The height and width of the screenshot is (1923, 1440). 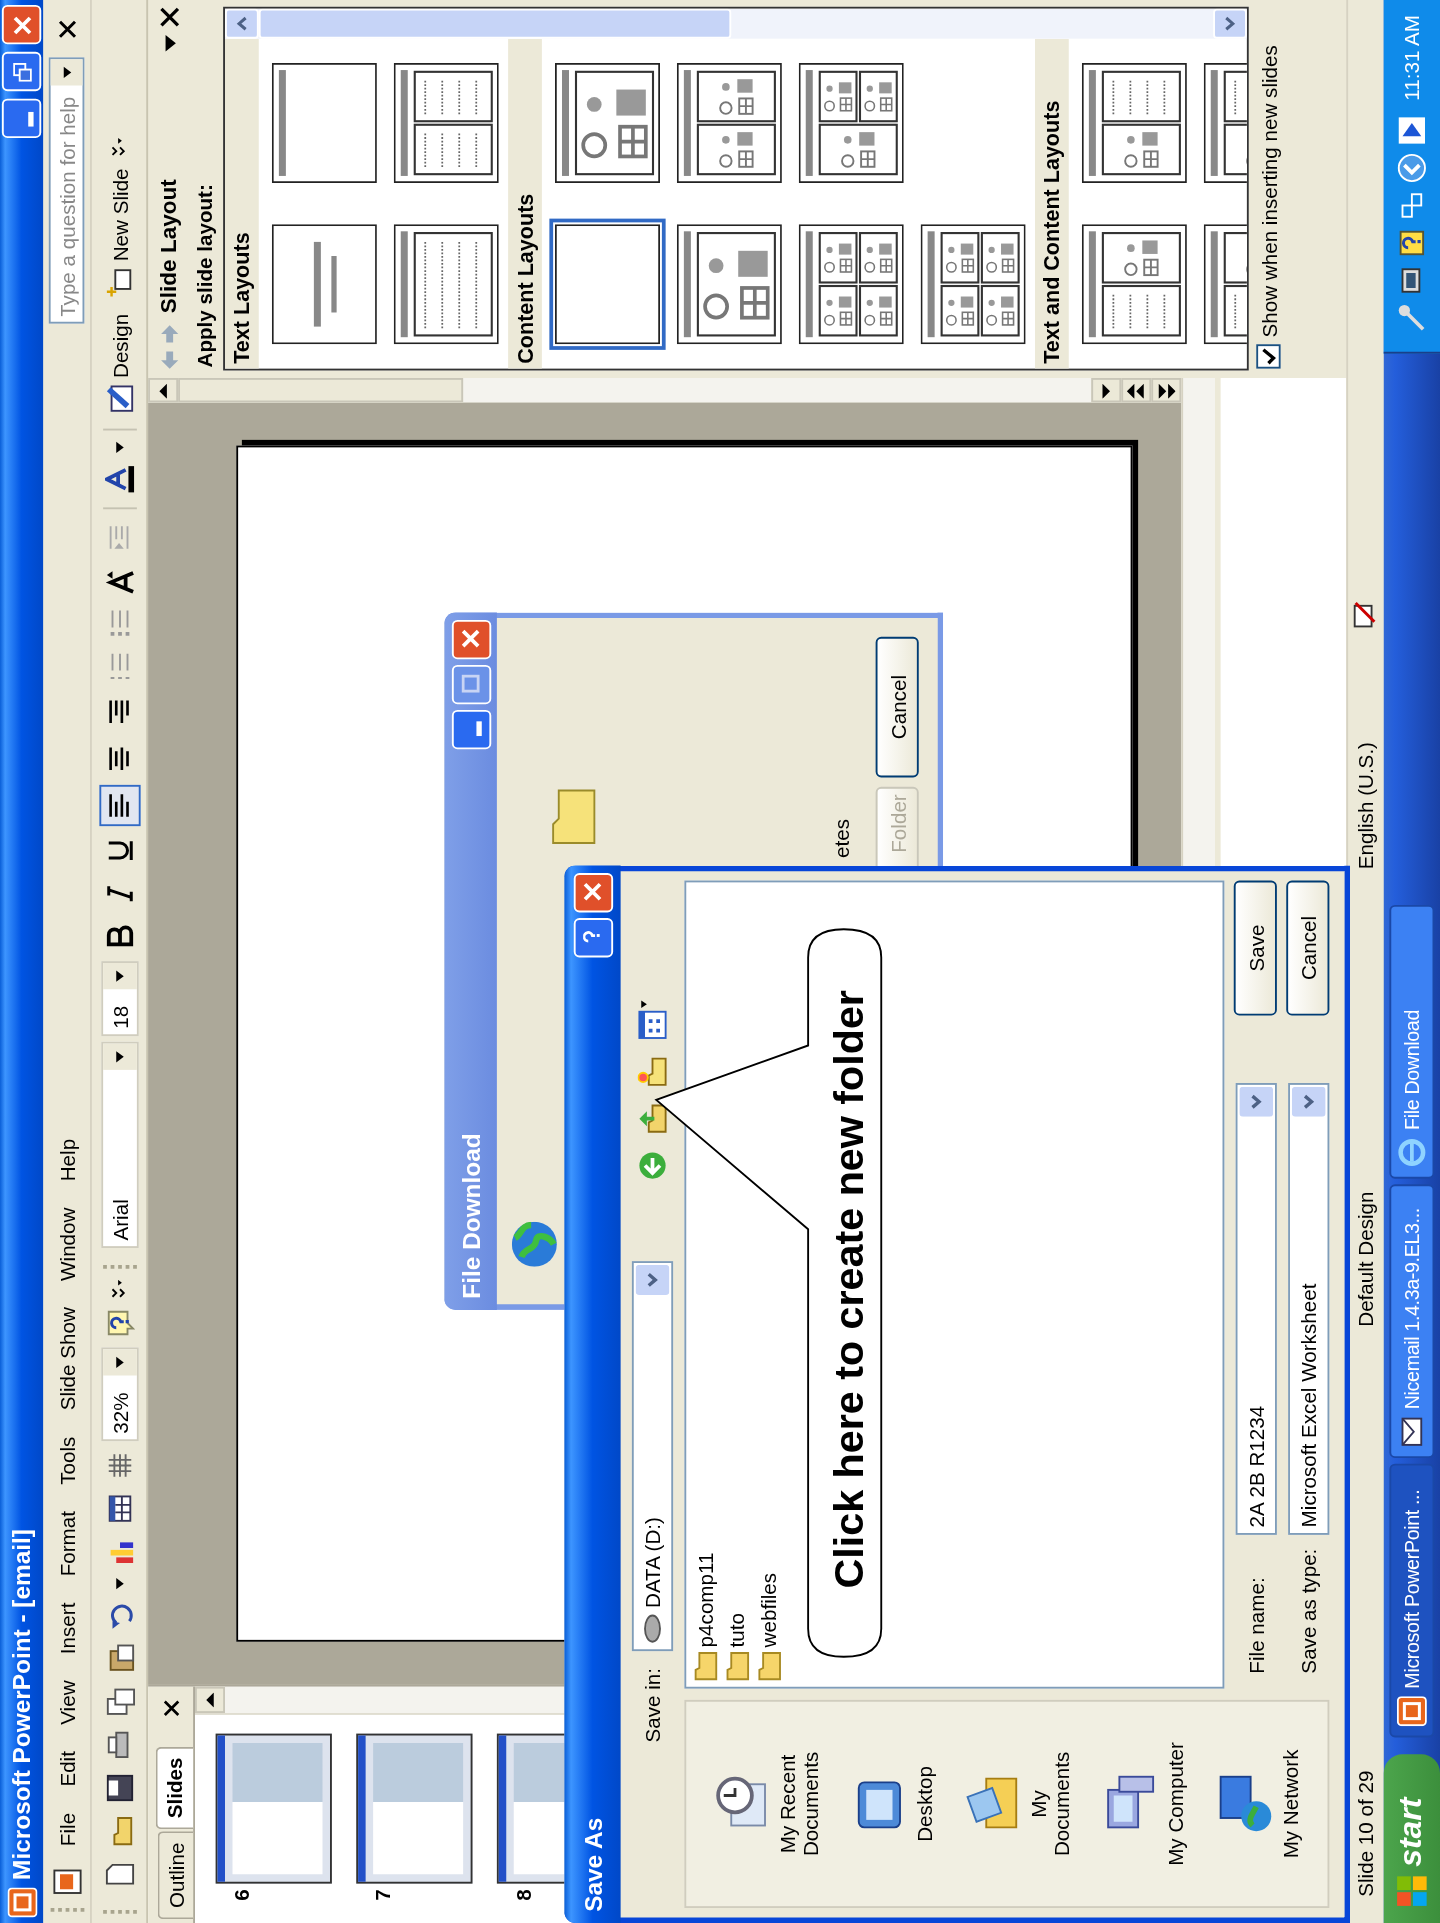 I want to click on design-icon, so click(x=119, y=398).